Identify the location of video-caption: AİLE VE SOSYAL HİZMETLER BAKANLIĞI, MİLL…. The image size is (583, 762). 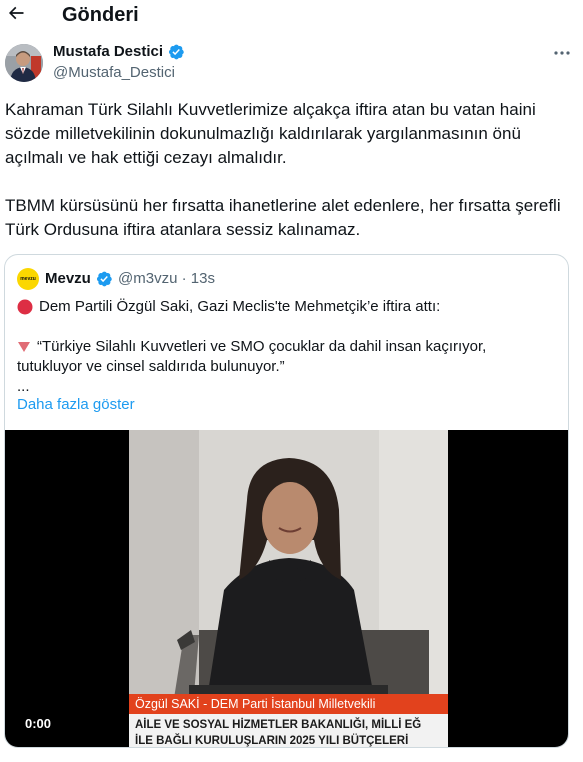
(288, 730).